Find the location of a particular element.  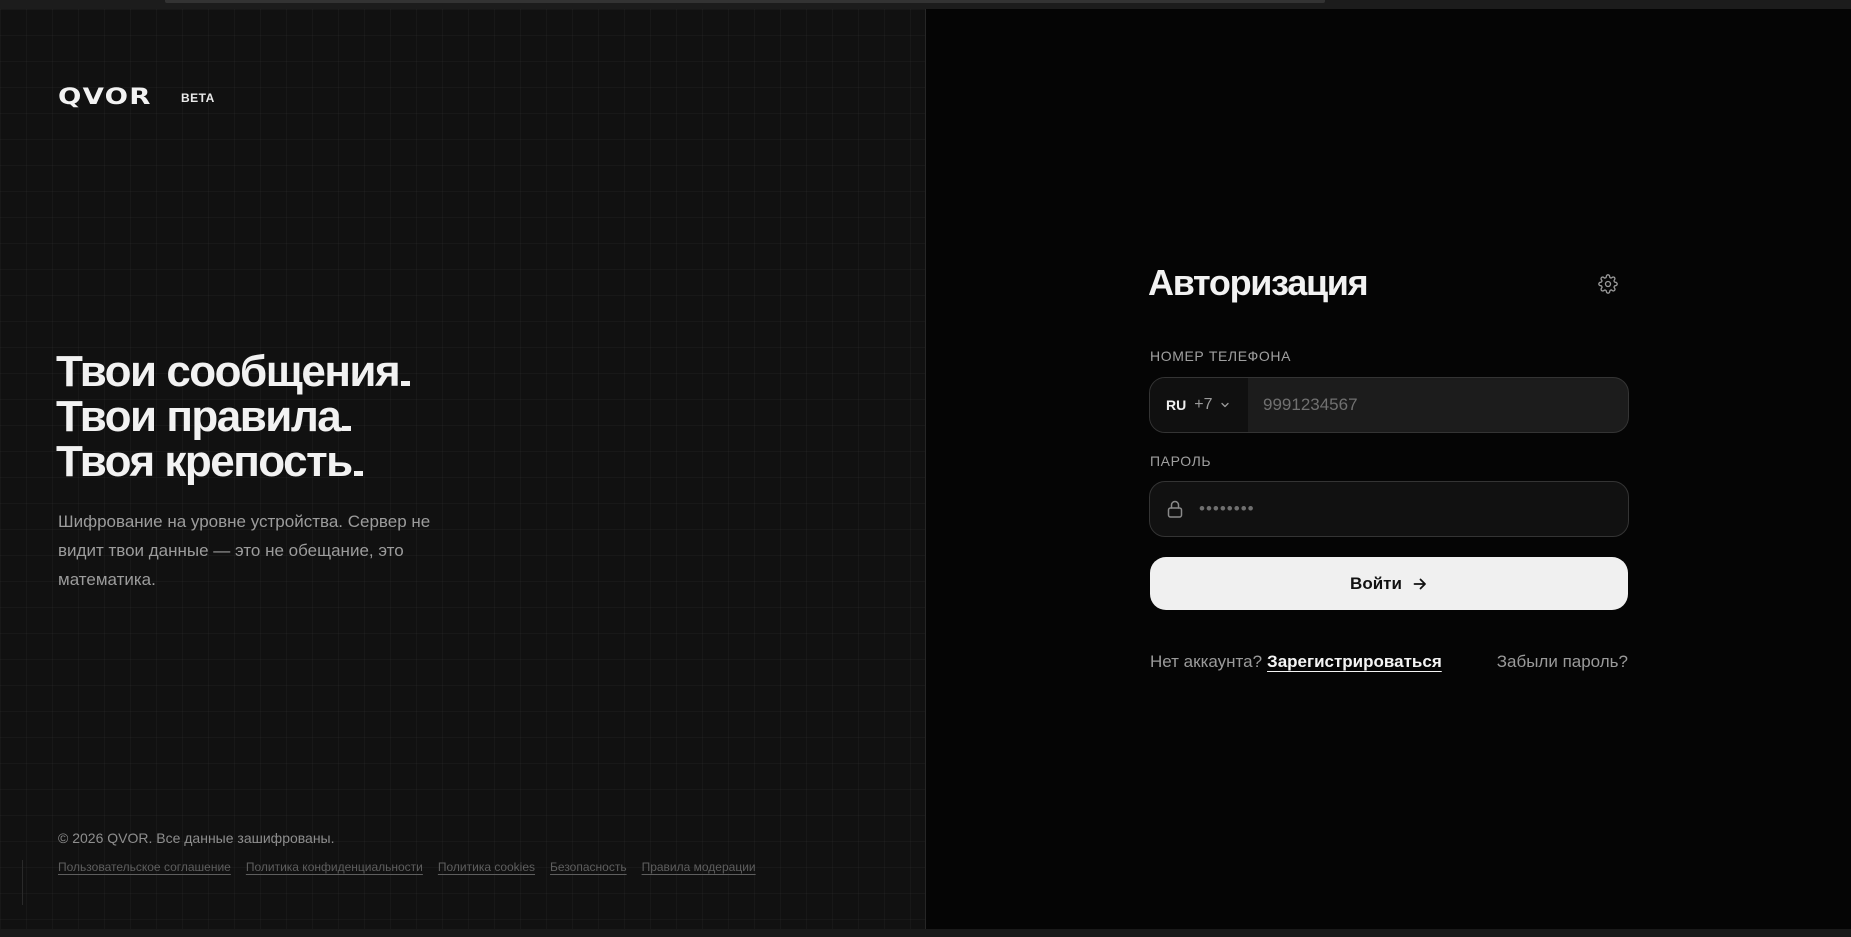

password-input is located at coordinates (1406, 509).